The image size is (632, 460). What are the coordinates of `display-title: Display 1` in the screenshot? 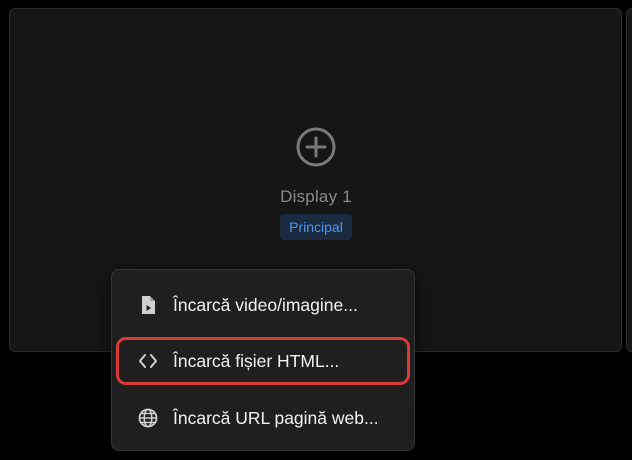 It's located at (316, 196).